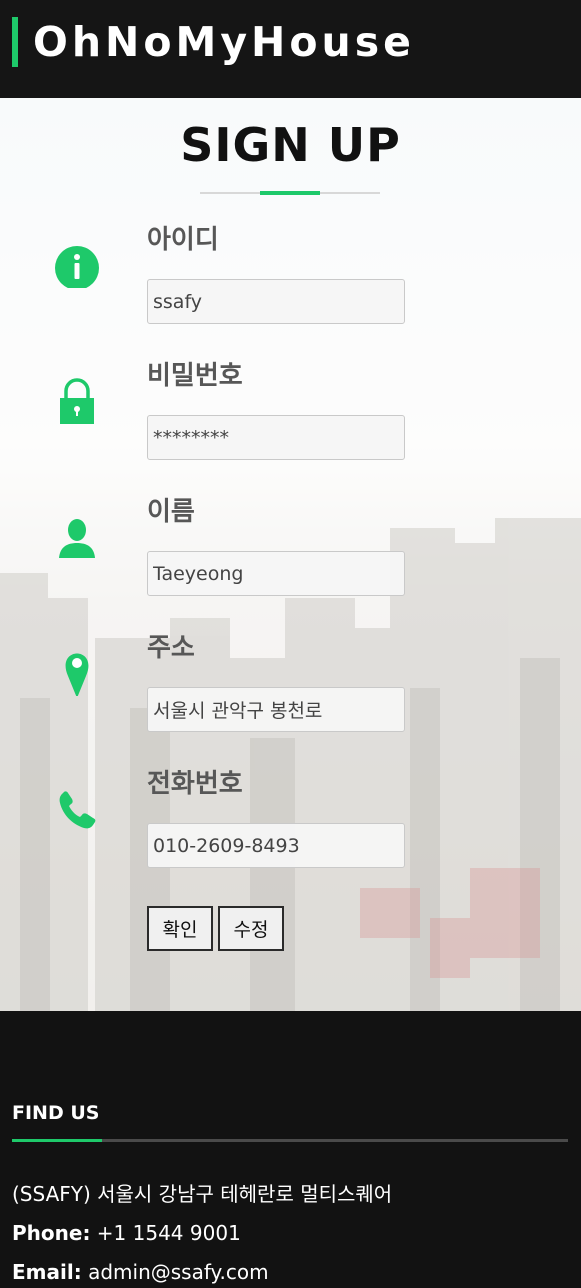 This screenshot has width=581, height=1288. I want to click on field-id: 아이디, so click(290, 289).